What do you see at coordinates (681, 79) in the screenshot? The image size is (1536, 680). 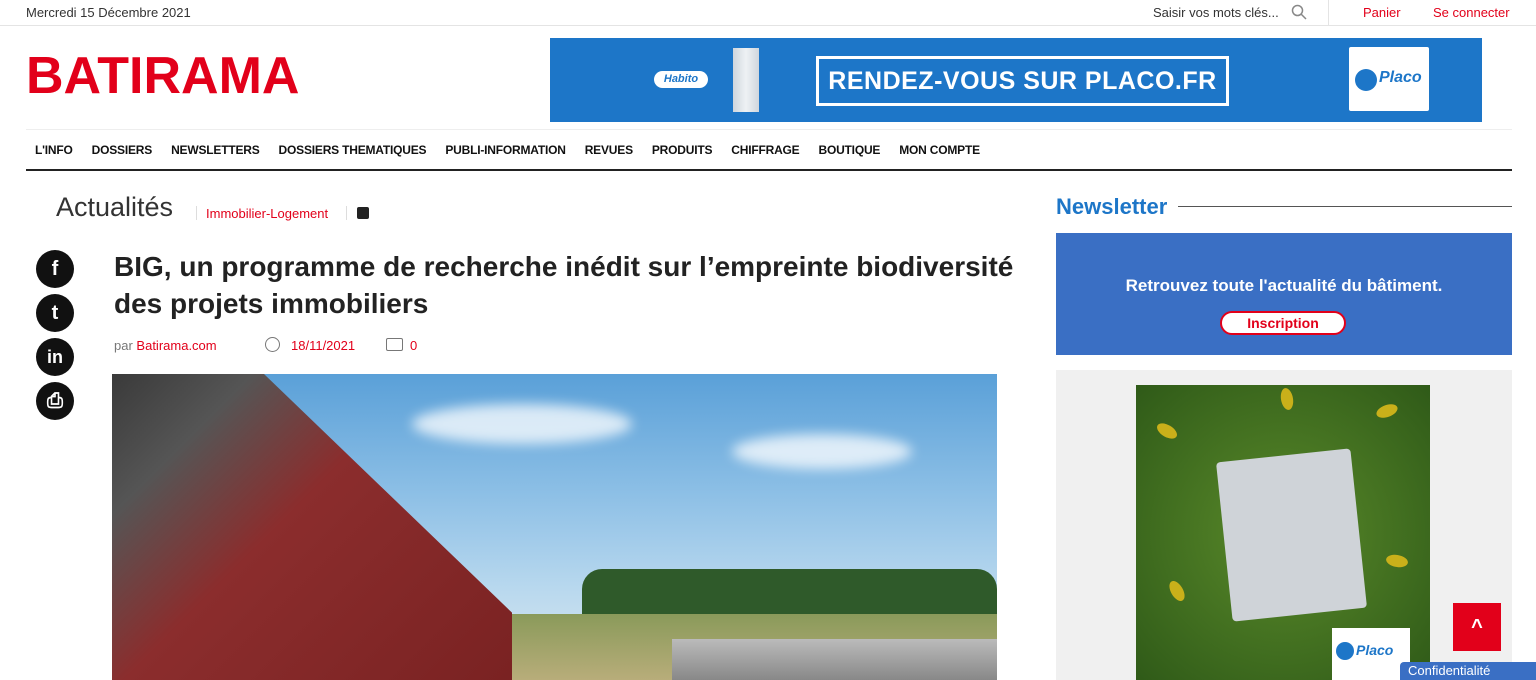 I see `habito-logo: Habito` at bounding box center [681, 79].